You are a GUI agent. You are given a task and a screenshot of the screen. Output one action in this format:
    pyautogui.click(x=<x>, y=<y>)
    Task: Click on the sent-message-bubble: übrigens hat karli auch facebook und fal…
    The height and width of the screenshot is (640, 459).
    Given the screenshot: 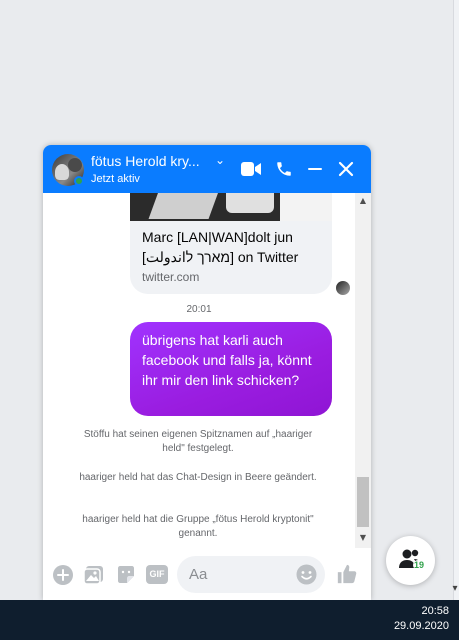 What is the action you would take?
    pyautogui.click(x=231, y=369)
    